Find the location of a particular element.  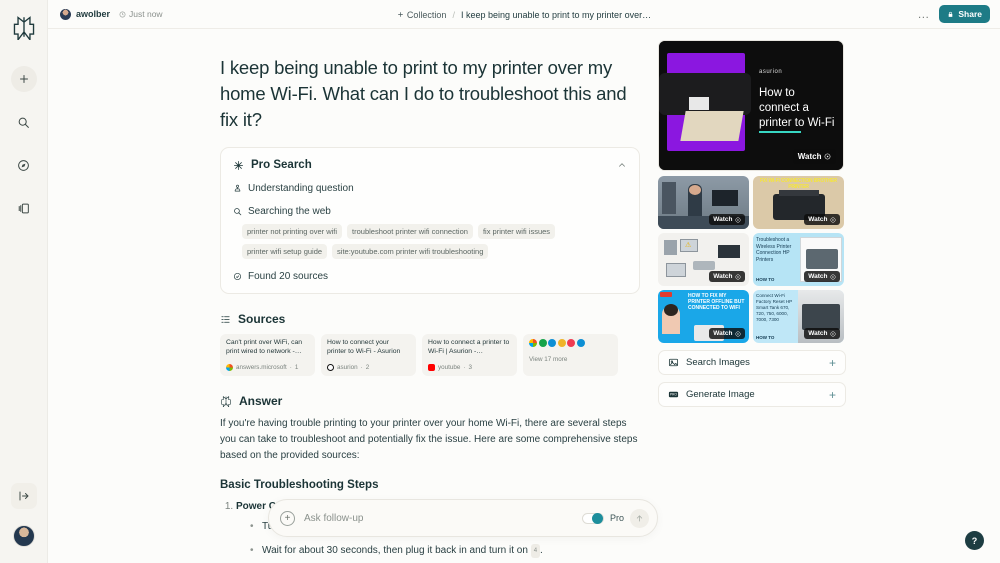

image-icon is located at coordinates (673, 362).